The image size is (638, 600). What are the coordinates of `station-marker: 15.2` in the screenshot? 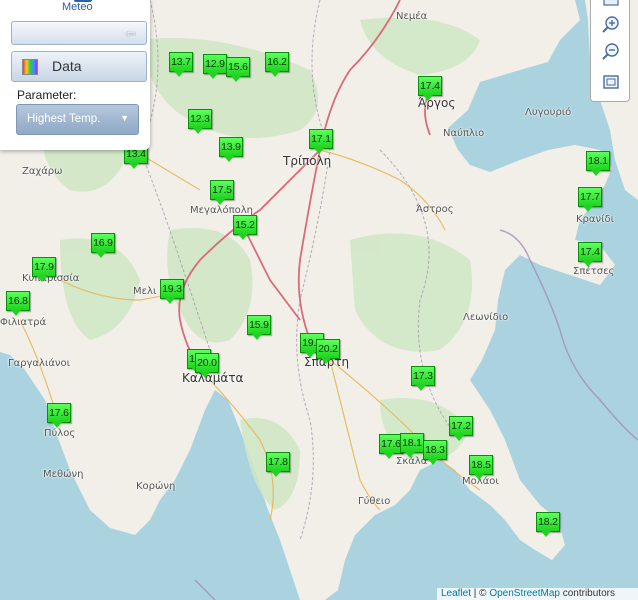 It's located at (245, 228).